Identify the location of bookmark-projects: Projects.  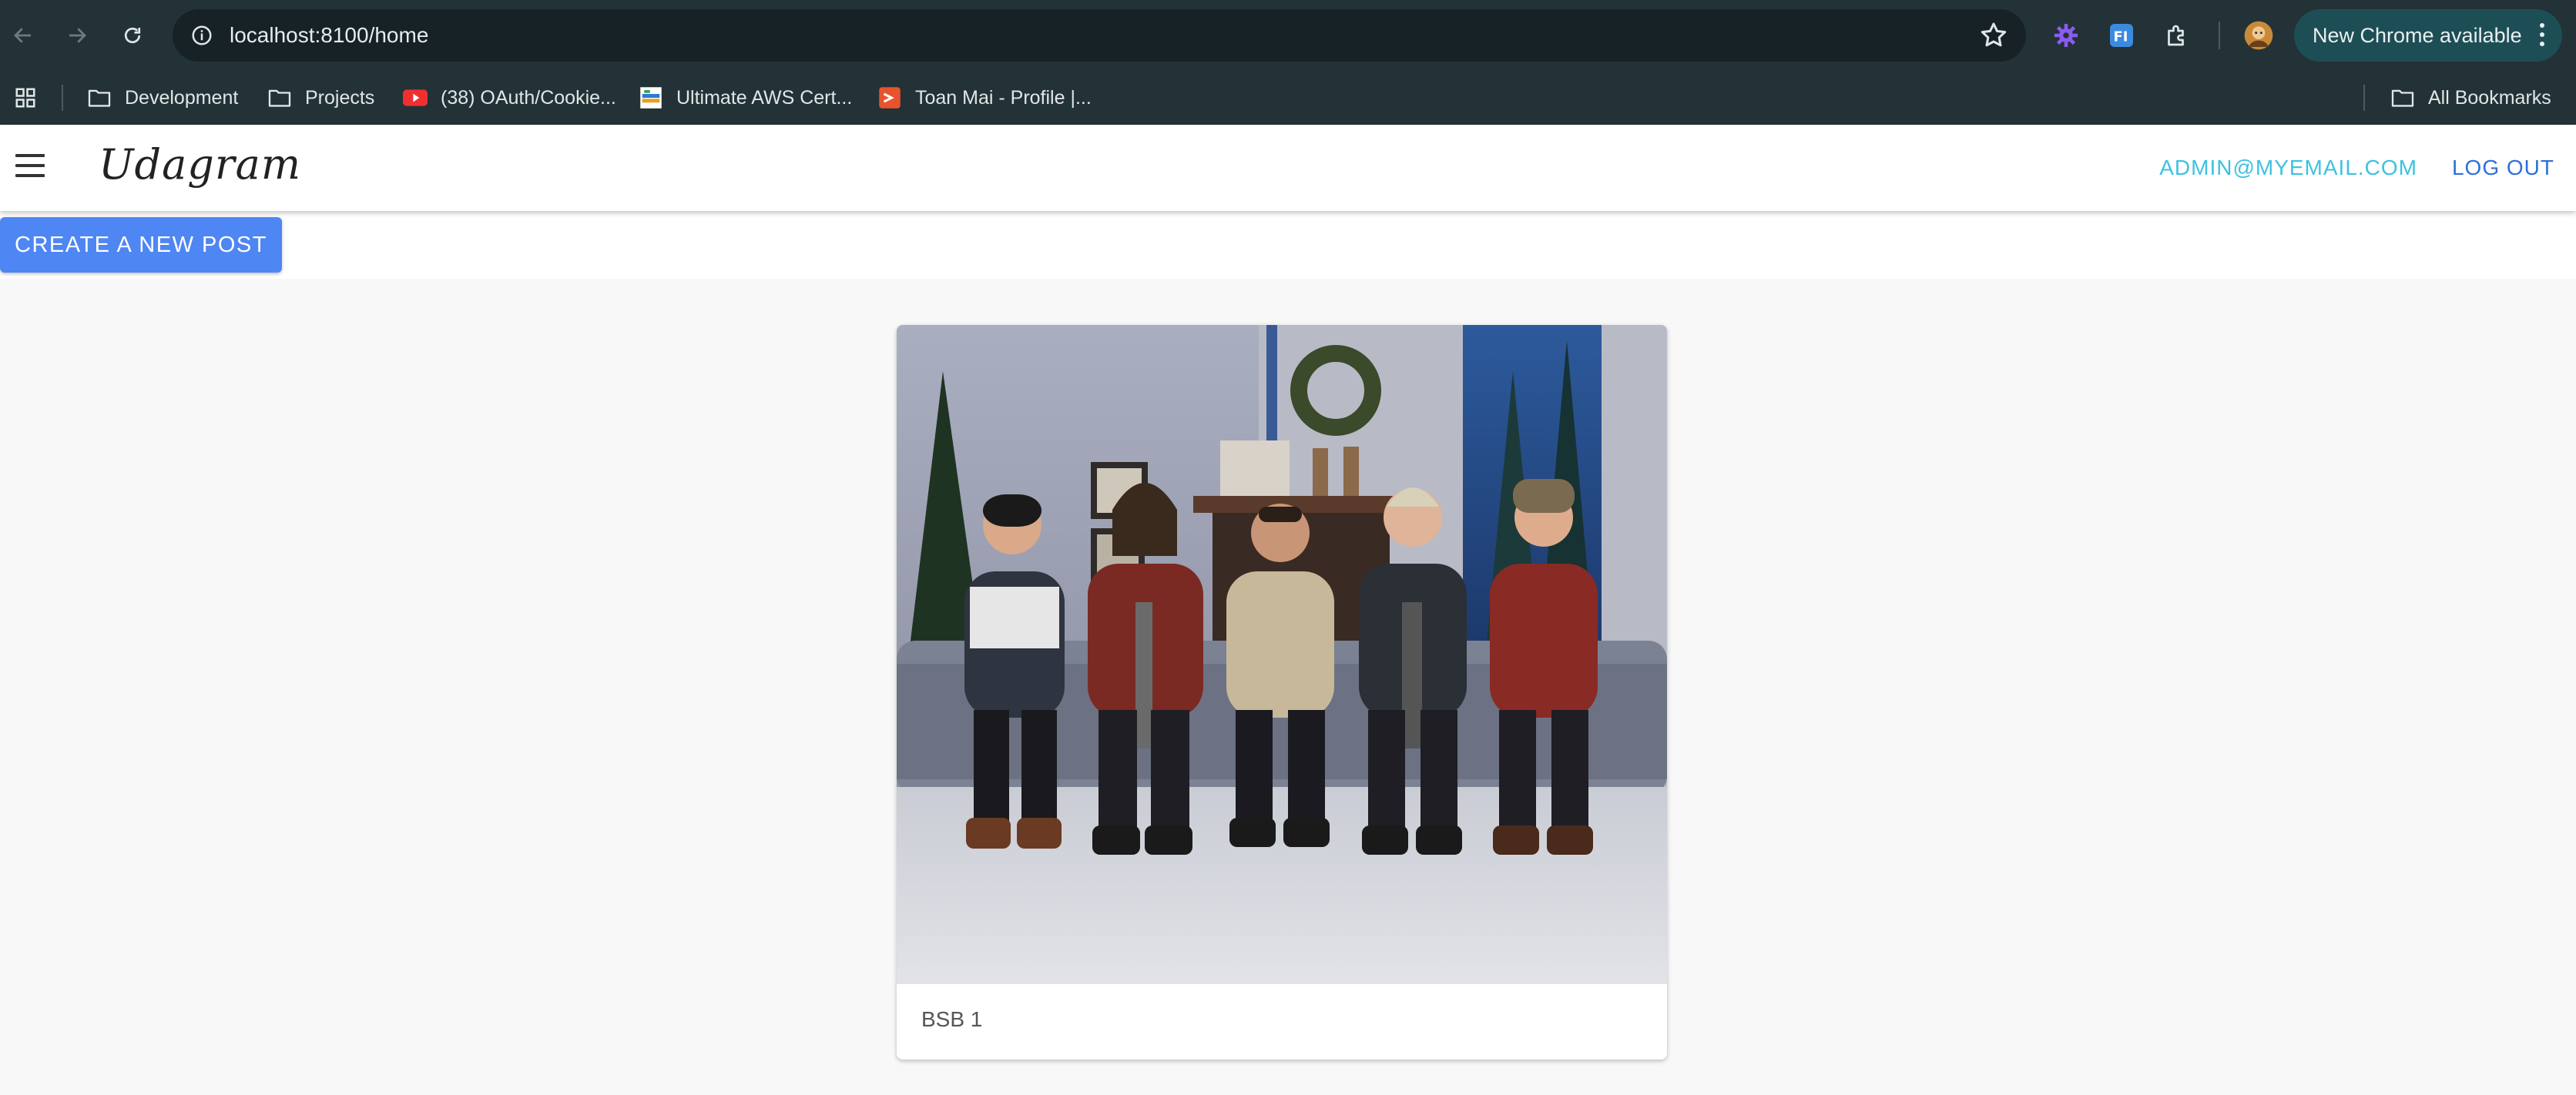
(320, 98).